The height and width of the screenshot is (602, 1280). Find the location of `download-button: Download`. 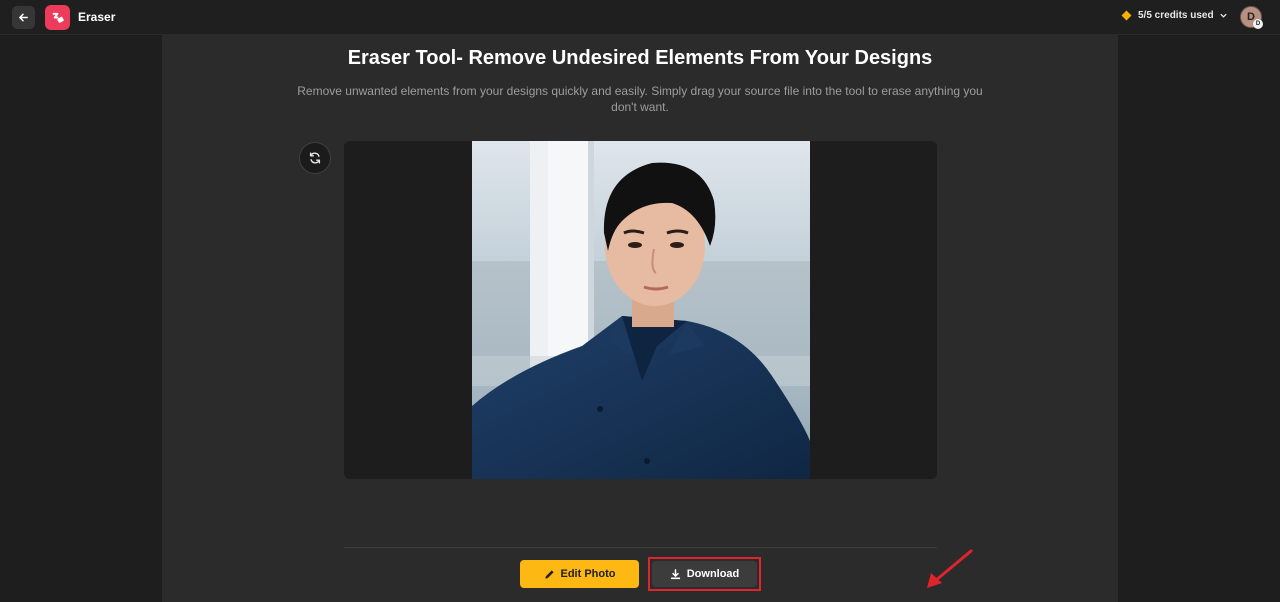

download-button: Download is located at coordinates (704, 574).